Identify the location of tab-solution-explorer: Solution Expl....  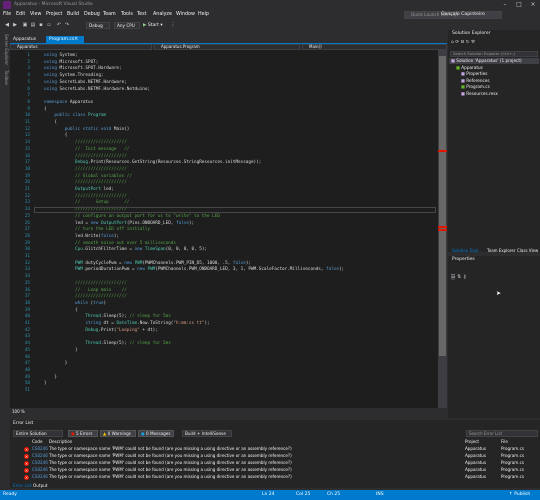
(467, 251).